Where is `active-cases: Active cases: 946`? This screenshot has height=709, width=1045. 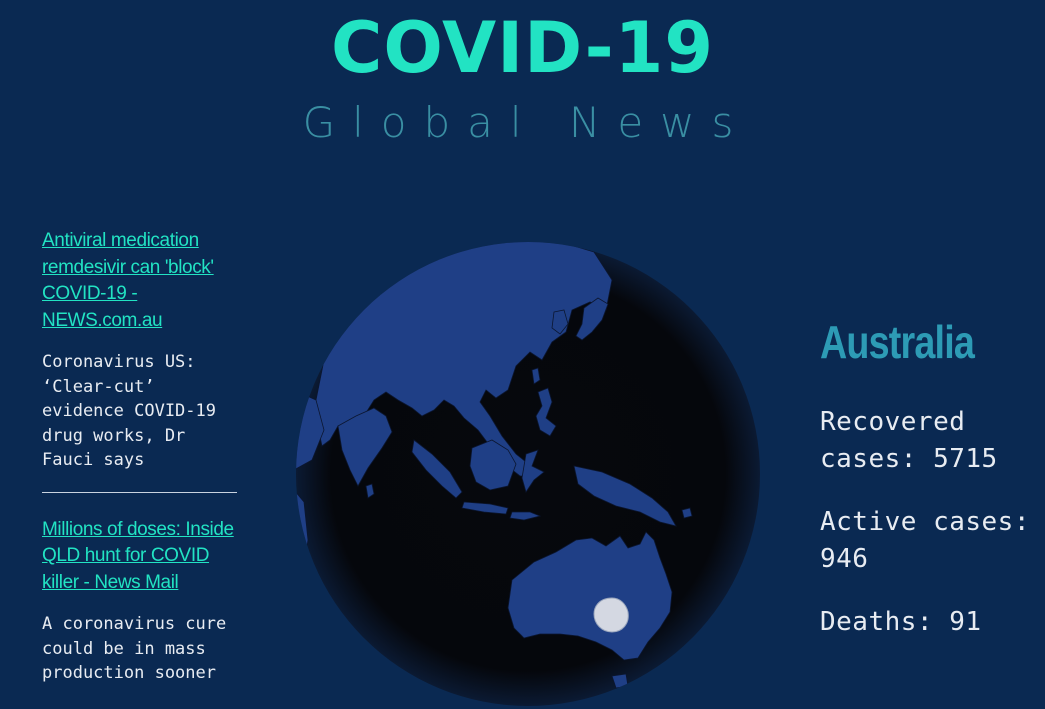
active-cases: Active cases: 946 is located at coordinates (925, 540).